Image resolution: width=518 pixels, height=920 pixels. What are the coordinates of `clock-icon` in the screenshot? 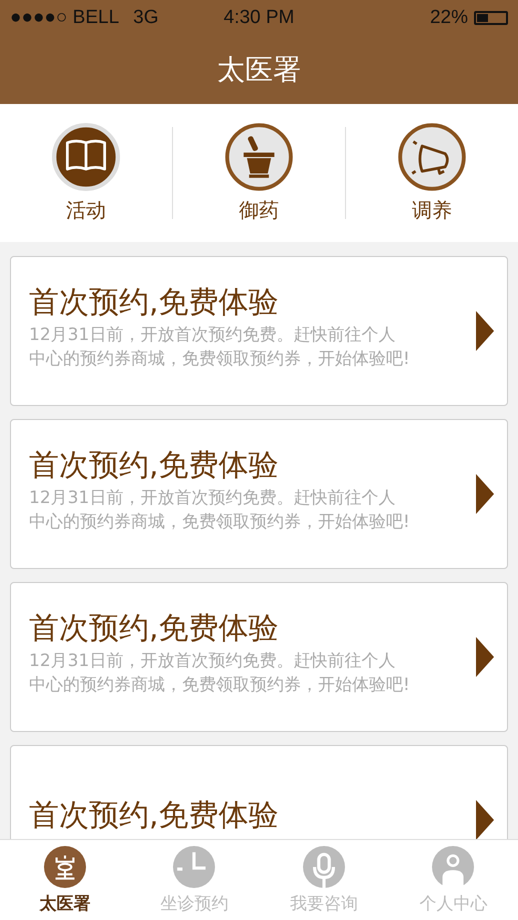 It's located at (194, 867).